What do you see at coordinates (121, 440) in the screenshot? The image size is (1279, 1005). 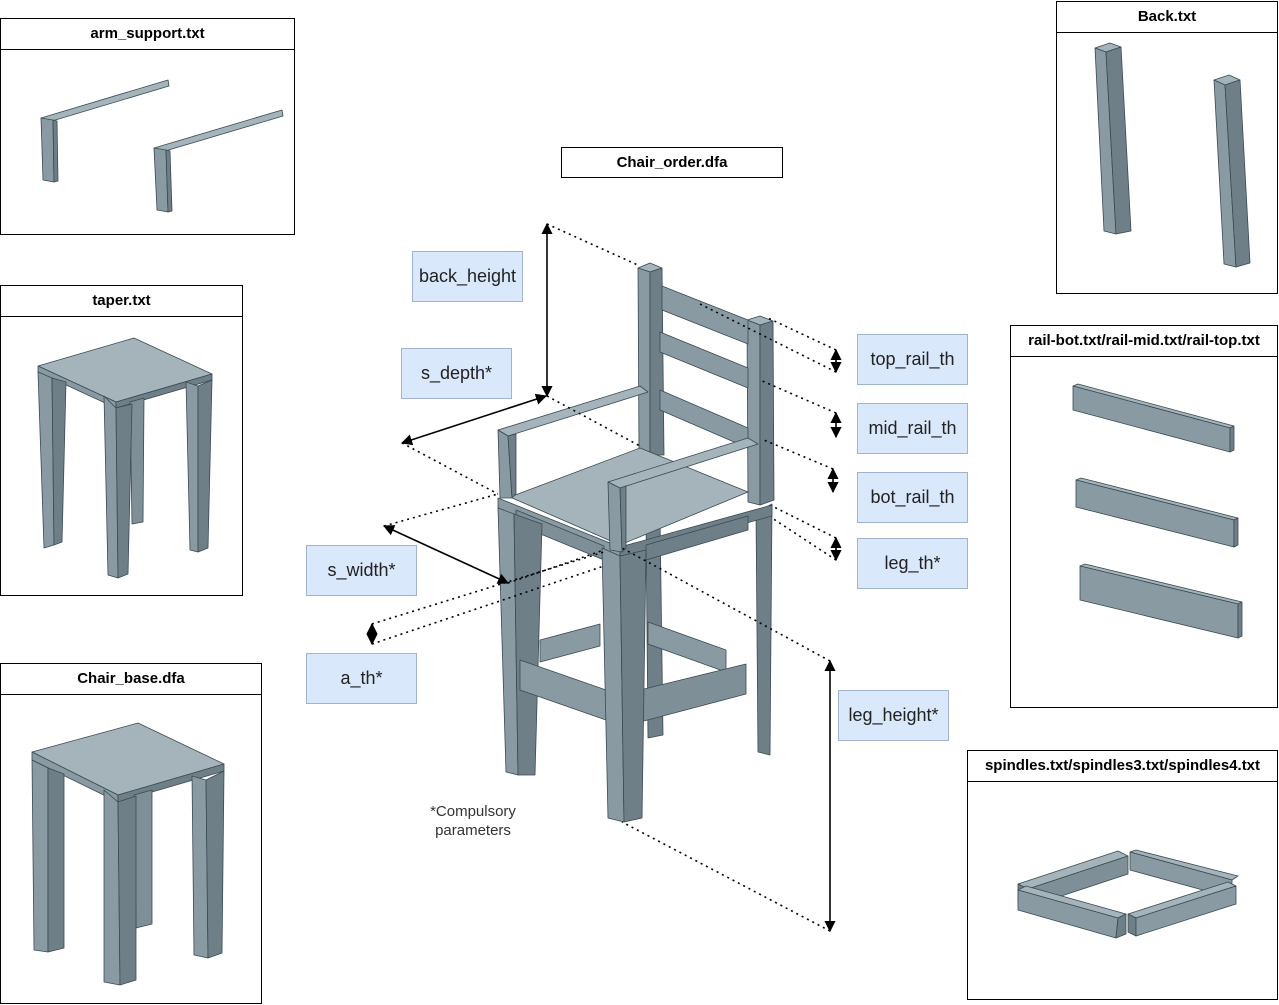 I see `panel-taper: taper.txt` at bounding box center [121, 440].